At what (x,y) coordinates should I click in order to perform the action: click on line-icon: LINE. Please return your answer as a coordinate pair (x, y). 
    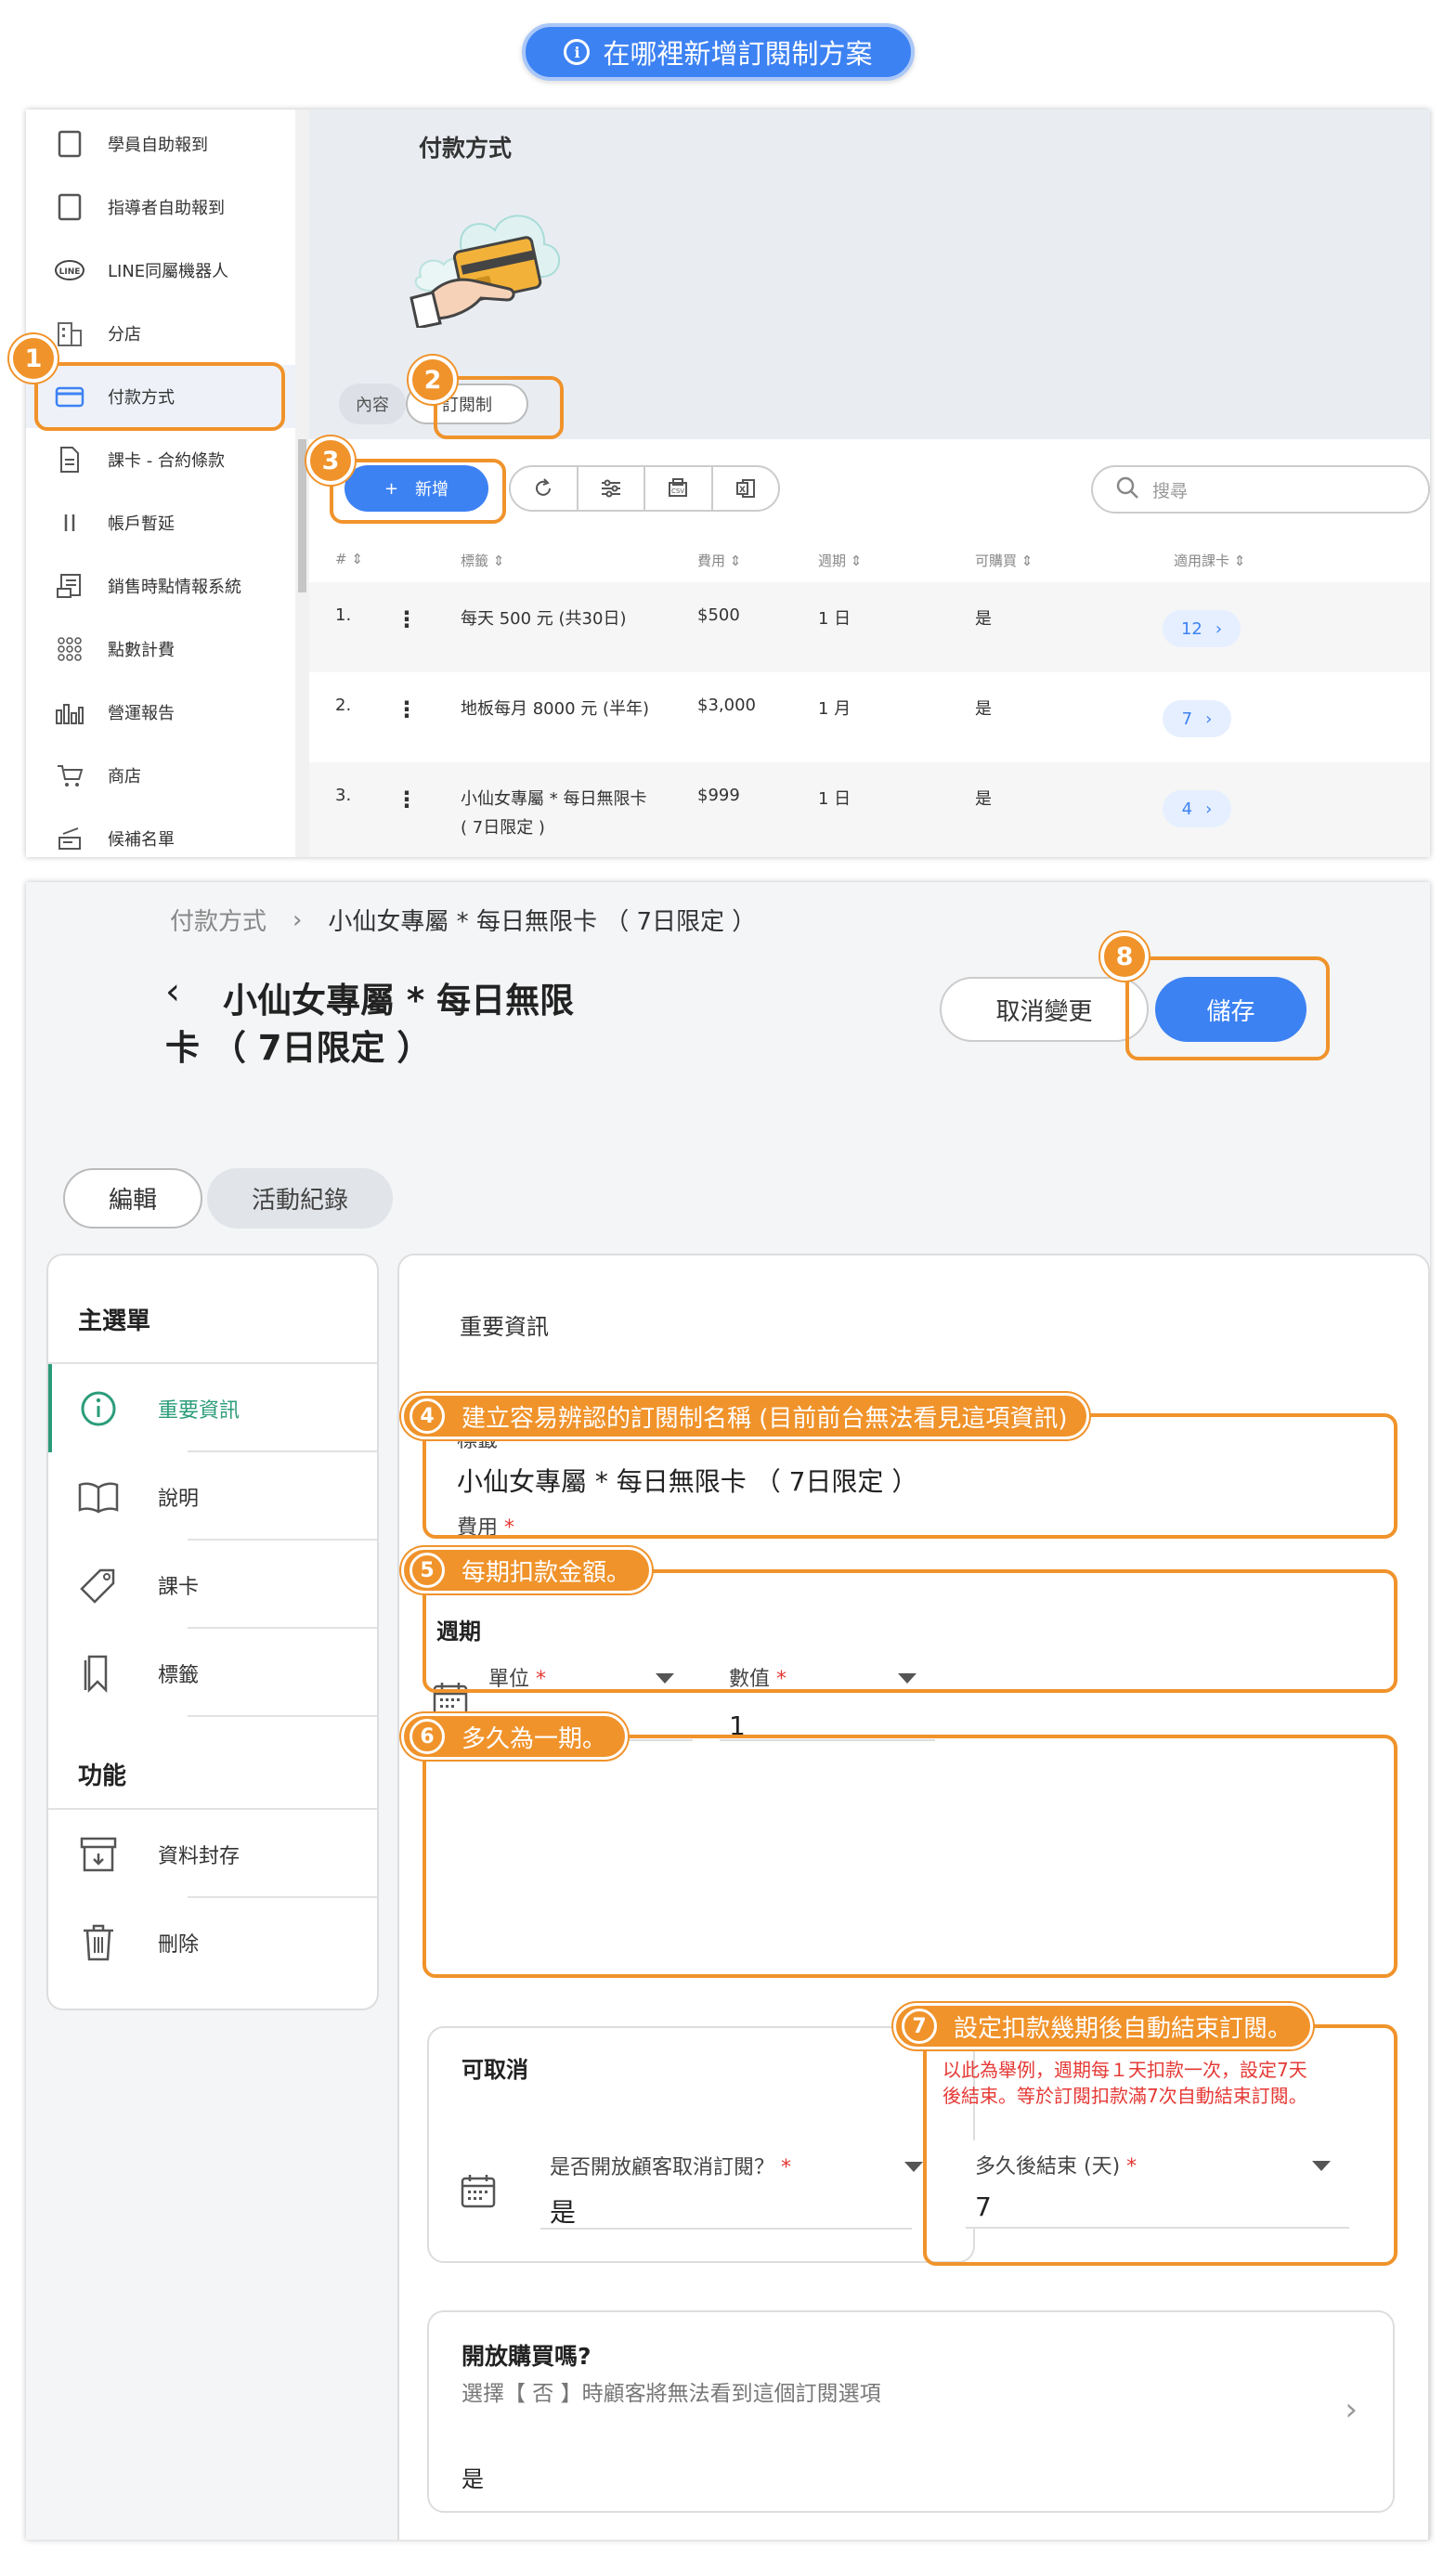
    Looking at the image, I should click on (69, 270).